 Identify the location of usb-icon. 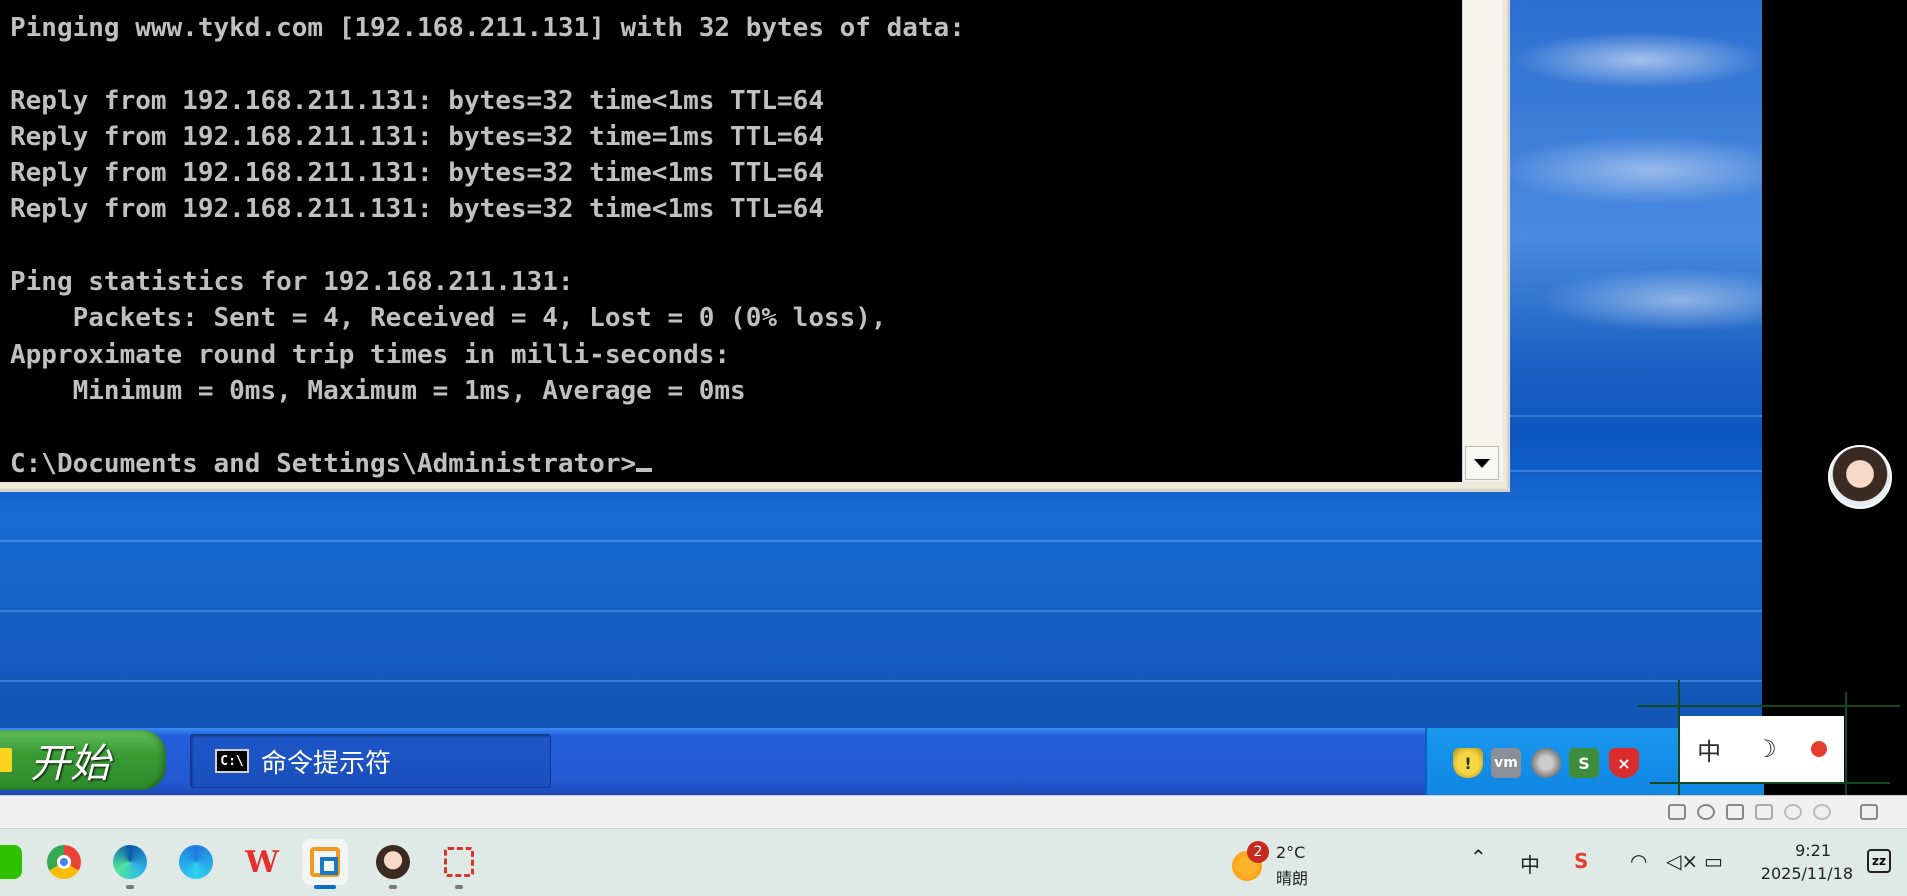
(1793, 812).